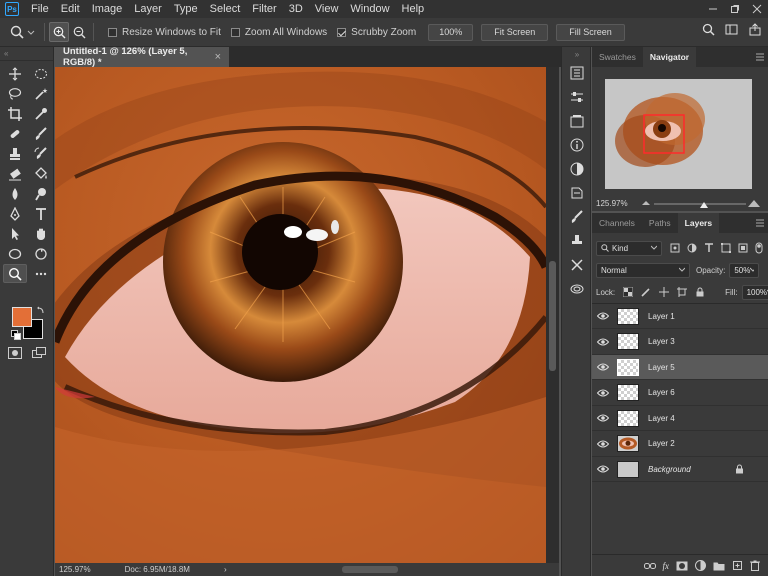 This screenshot has height=576, width=768. What do you see at coordinates (15, 193) in the screenshot?
I see `blur-tool-icon` at bounding box center [15, 193].